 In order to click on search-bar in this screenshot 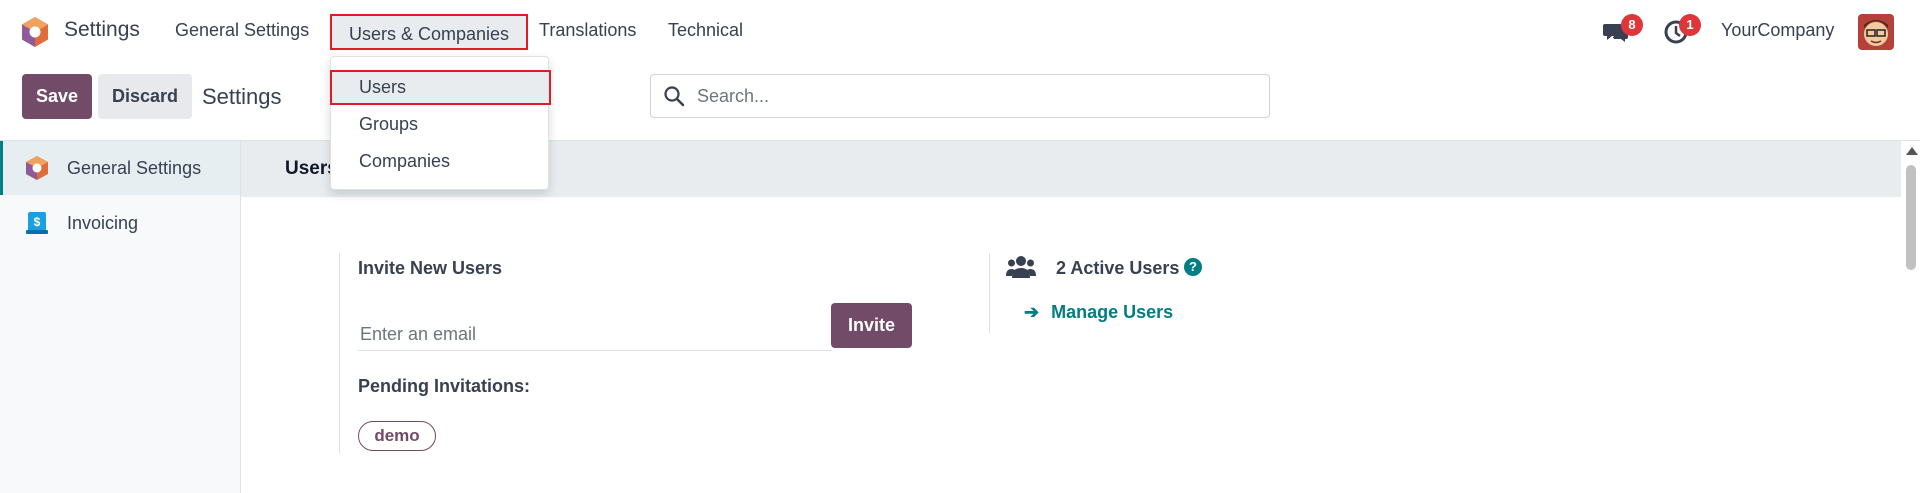, I will do `click(960, 96)`.